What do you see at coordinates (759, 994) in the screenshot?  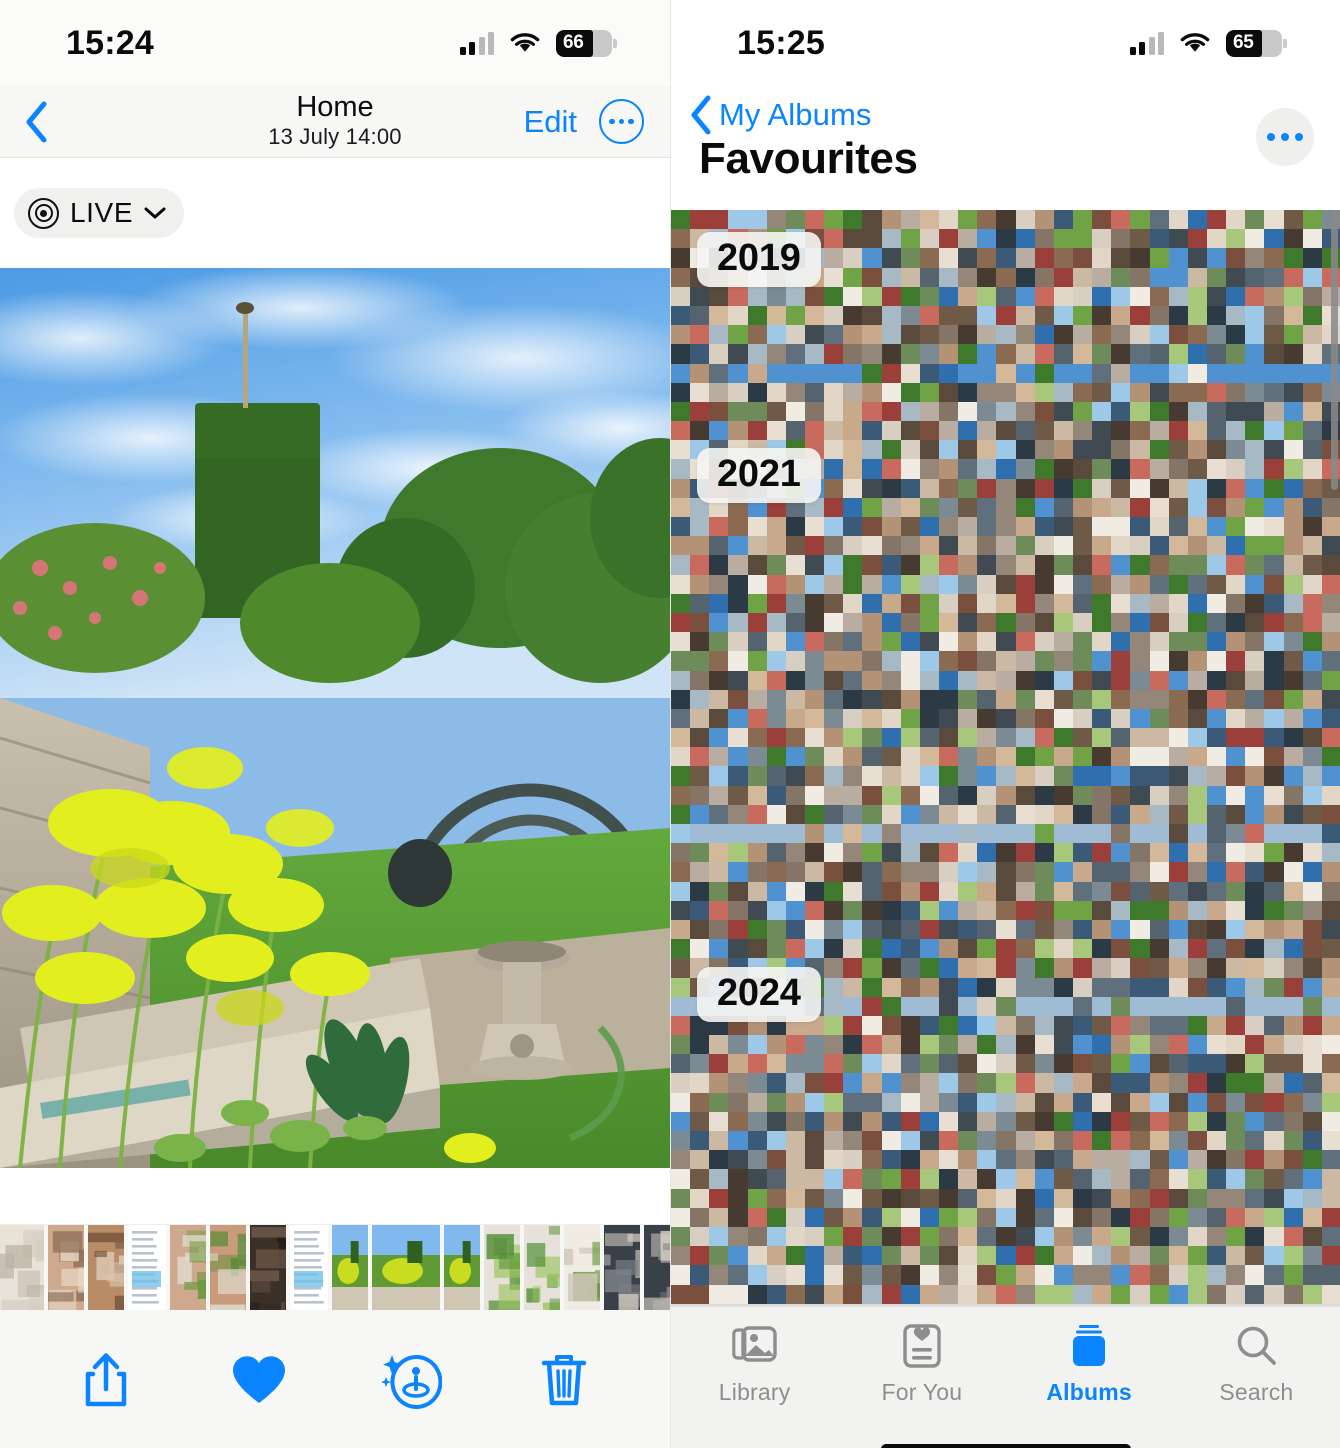 I see `year-chip-2024: 2024` at bounding box center [759, 994].